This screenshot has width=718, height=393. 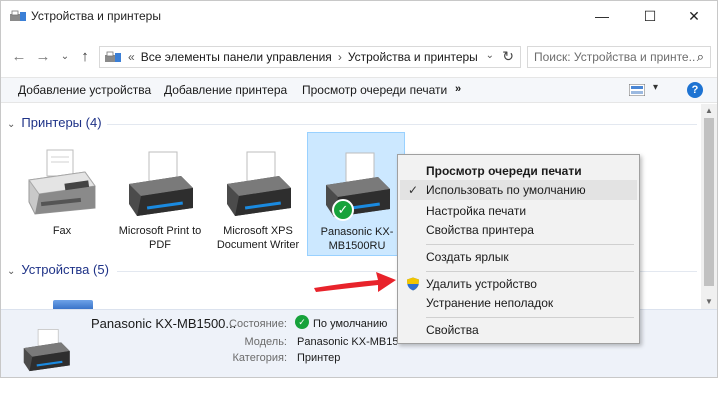 What do you see at coordinates (19, 56) in the screenshot?
I see `back-button: ←` at bounding box center [19, 56].